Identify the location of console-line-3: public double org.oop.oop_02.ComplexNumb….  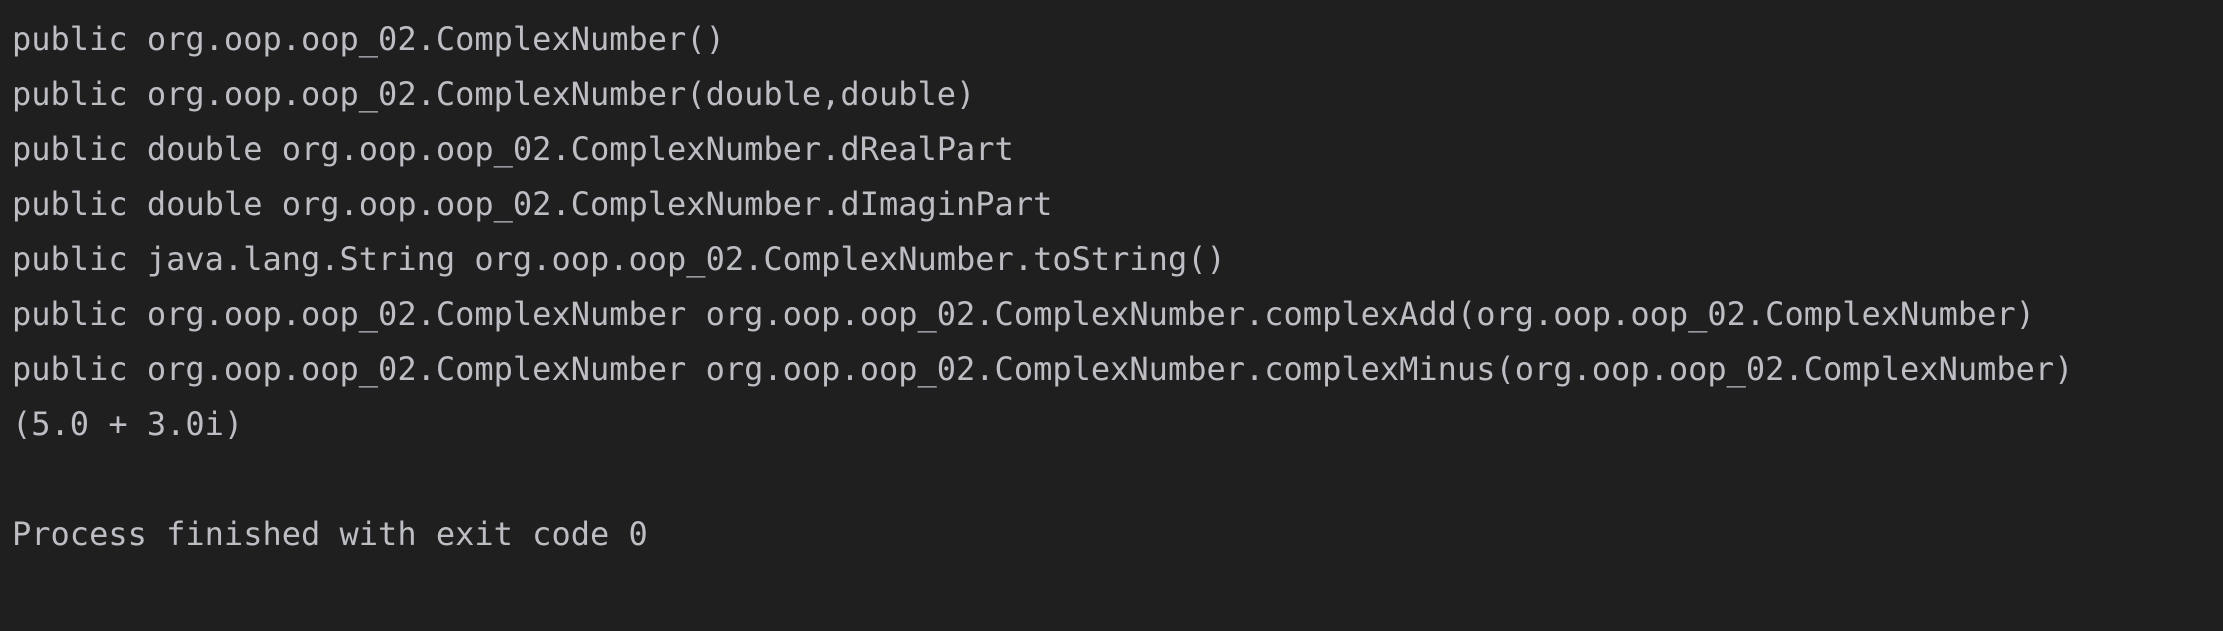
(513, 149).